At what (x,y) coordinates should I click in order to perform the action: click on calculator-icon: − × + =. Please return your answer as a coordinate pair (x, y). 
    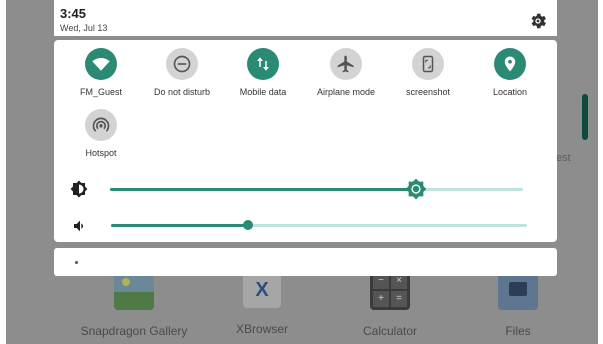
    Looking at the image, I should click on (390, 290).